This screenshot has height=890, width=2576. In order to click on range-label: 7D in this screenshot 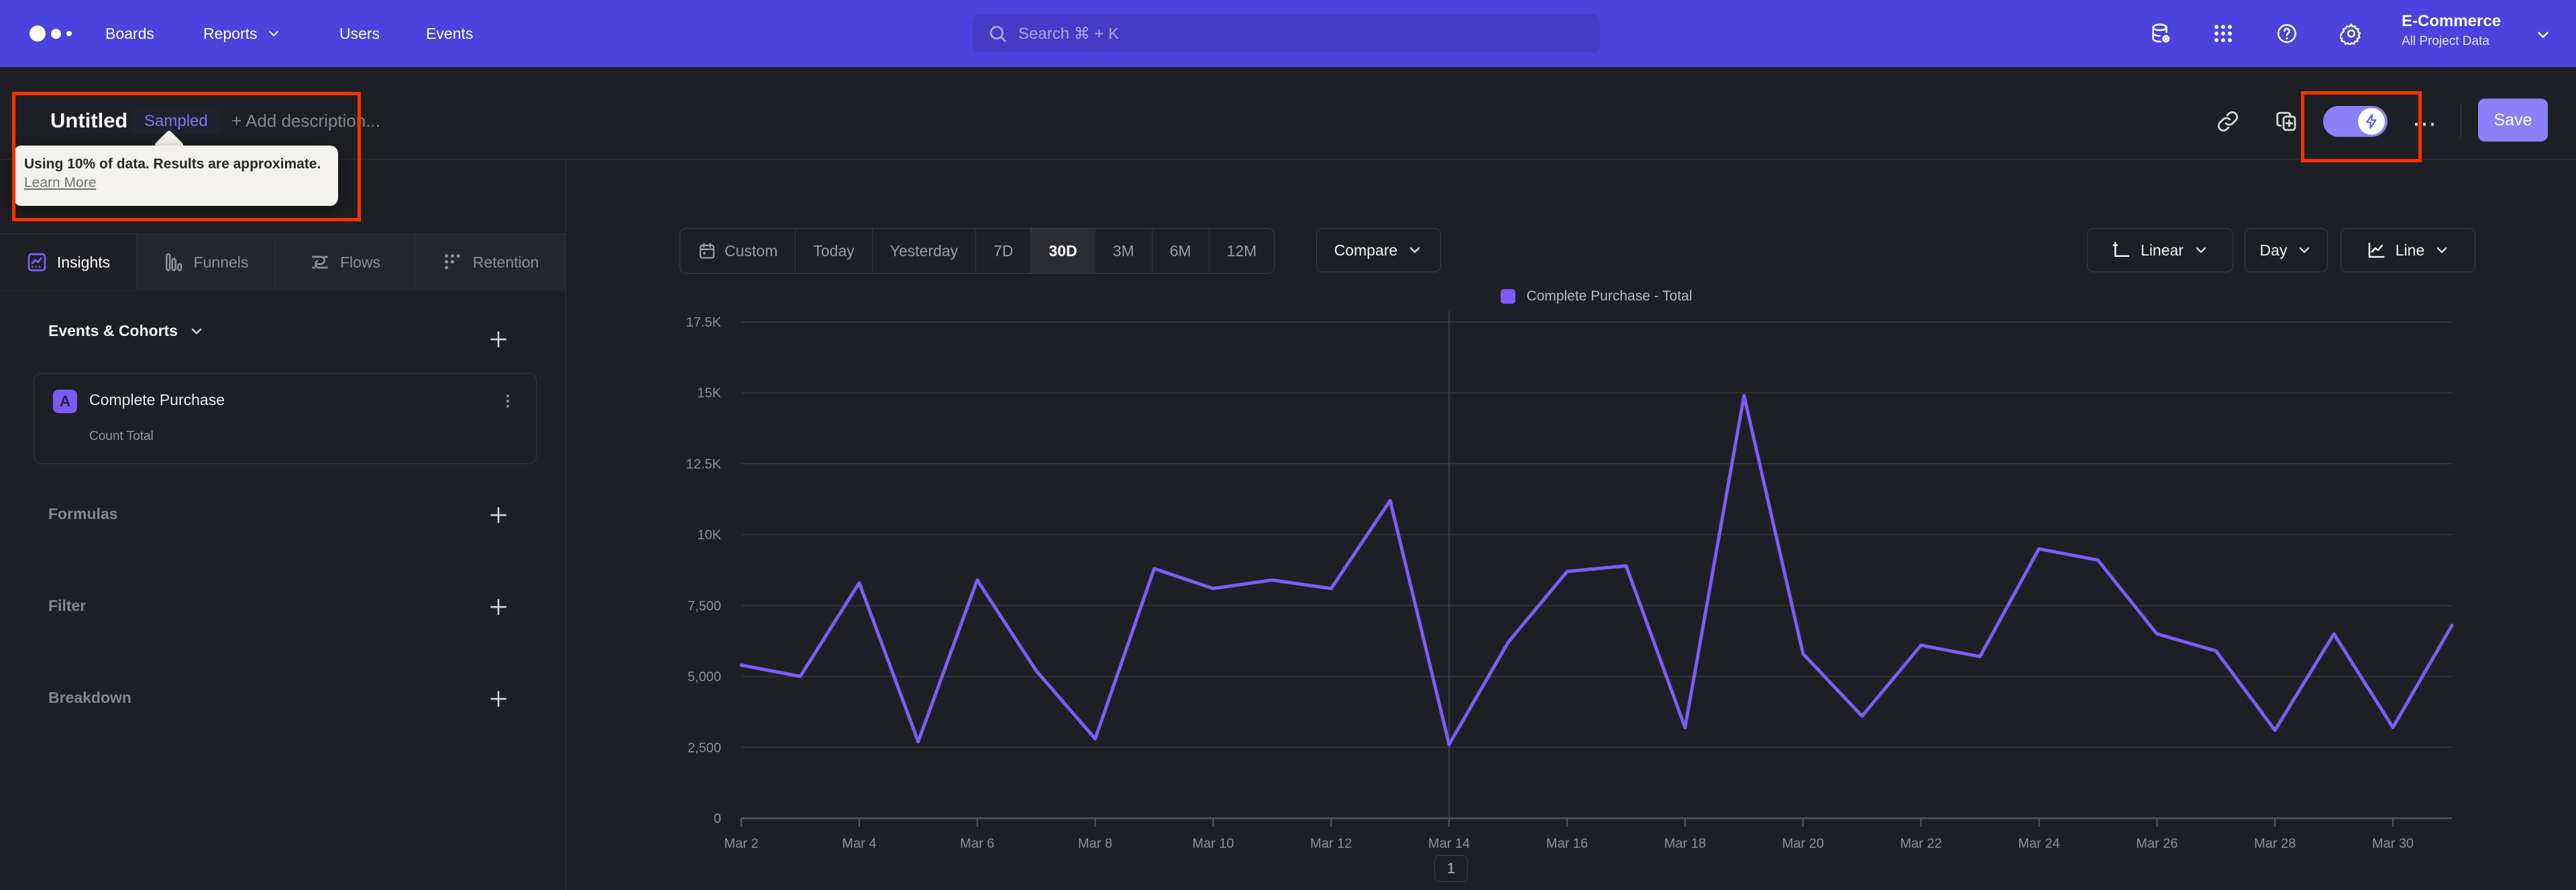, I will do `click(1004, 250)`.